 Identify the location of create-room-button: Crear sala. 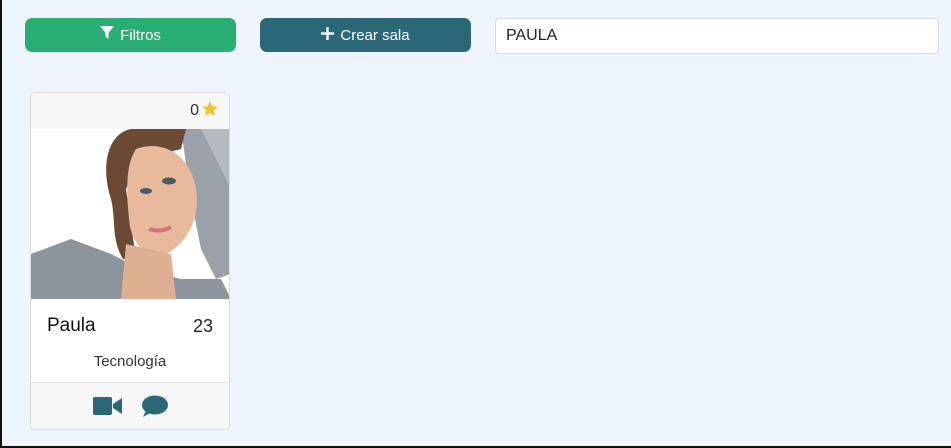
(365, 35).